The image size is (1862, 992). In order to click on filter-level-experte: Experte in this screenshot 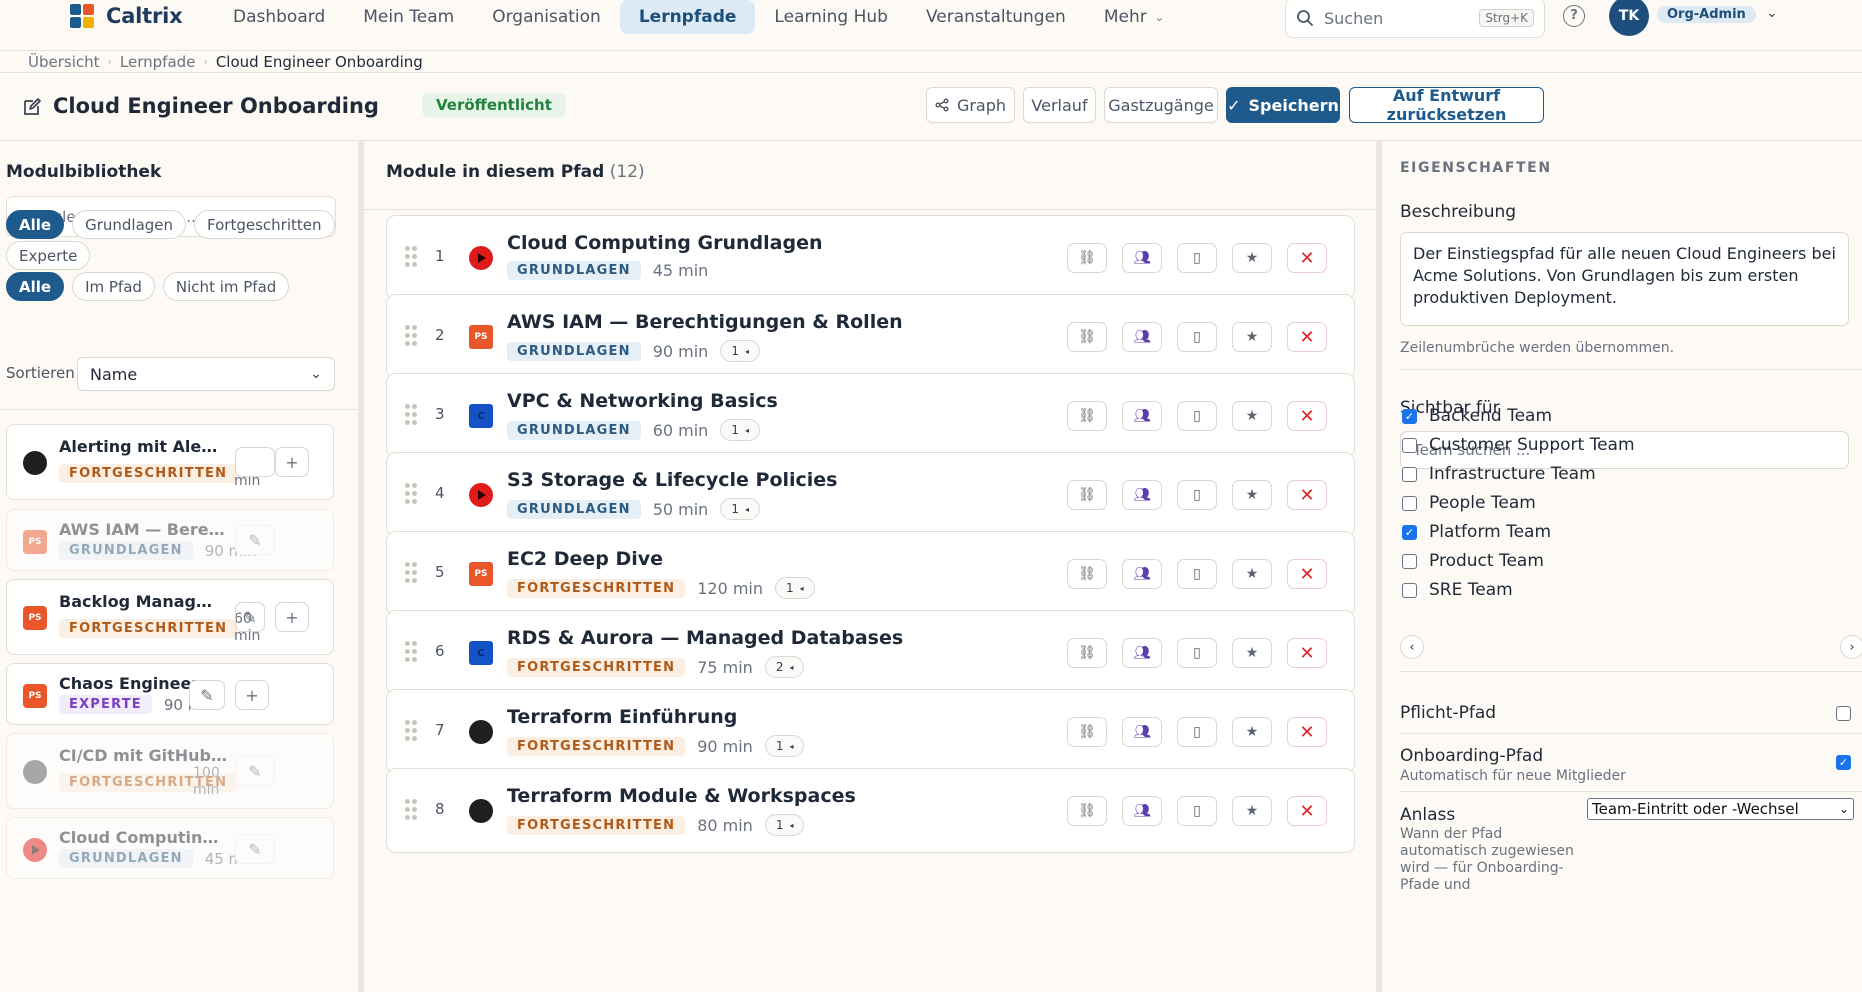, I will do `click(48, 255)`.